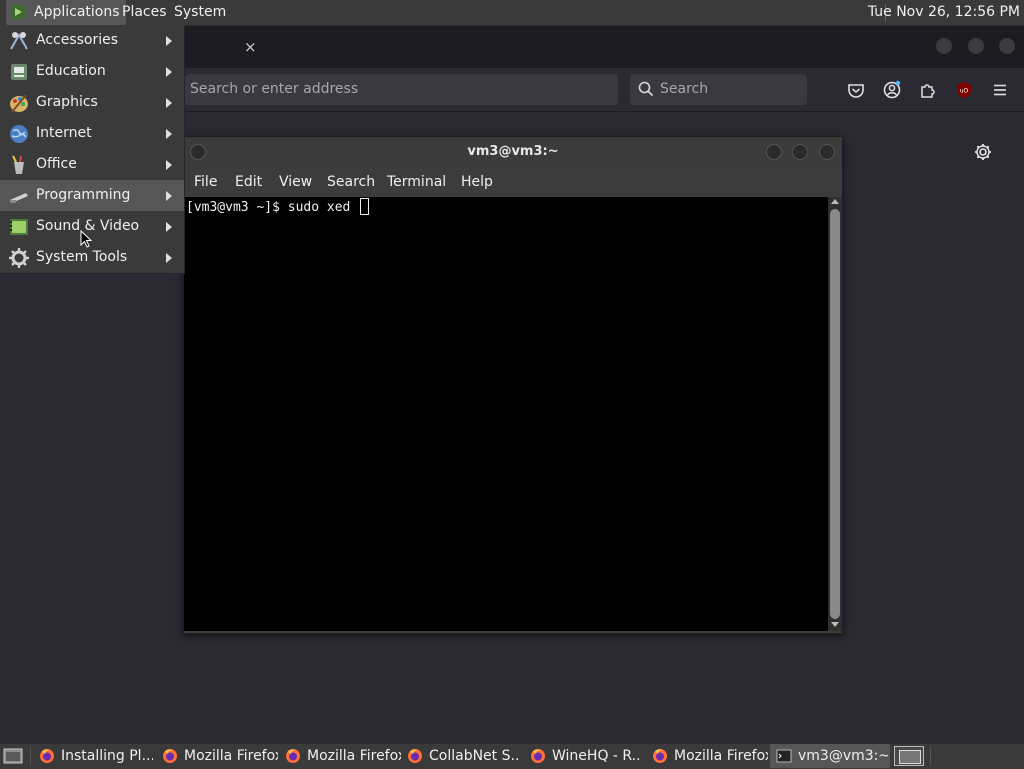 The width and height of the screenshot is (1024, 769). What do you see at coordinates (18, 164) in the screenshot?
I see `office-icon` at bounding box center [18, 164].